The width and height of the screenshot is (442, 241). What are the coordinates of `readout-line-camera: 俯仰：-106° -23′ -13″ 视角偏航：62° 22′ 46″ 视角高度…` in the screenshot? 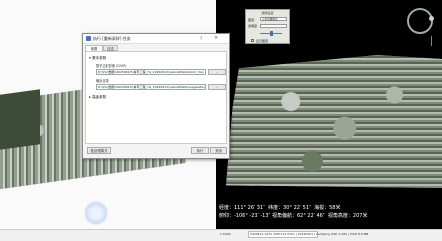 It's located at (293, 215).